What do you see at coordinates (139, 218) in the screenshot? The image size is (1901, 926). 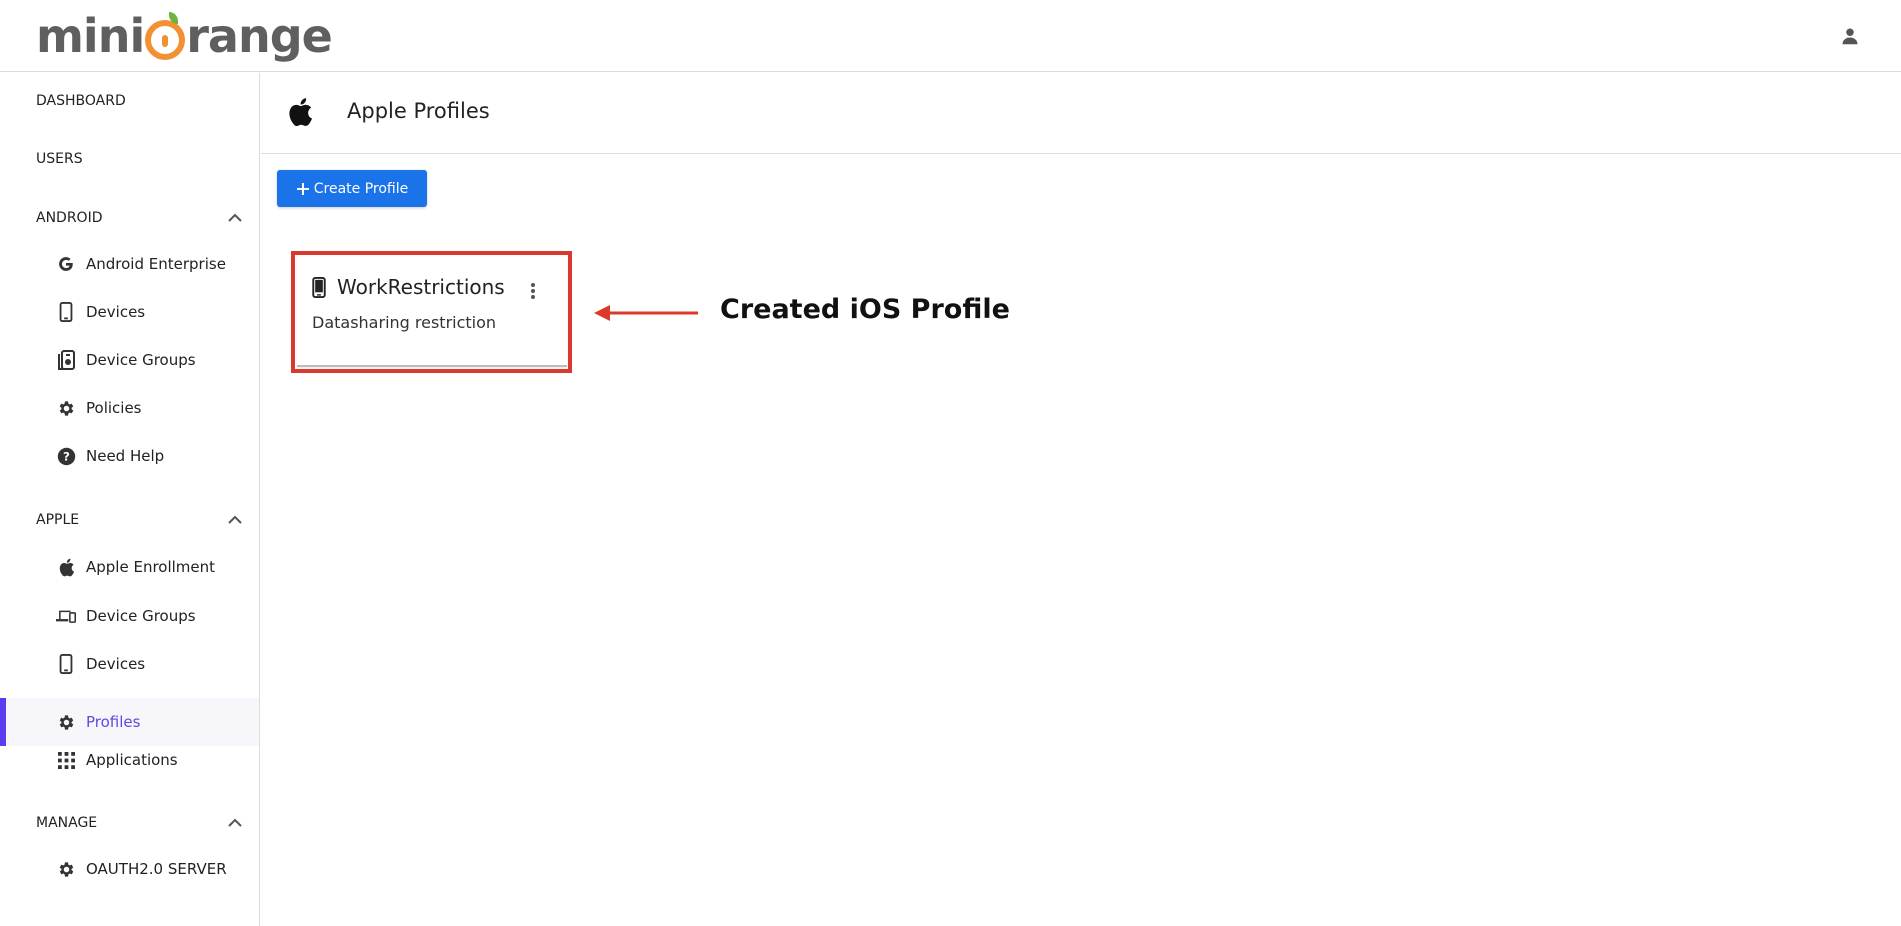 I see `sidebar-section-android: ANDROID` at bounding box center [139, 218].